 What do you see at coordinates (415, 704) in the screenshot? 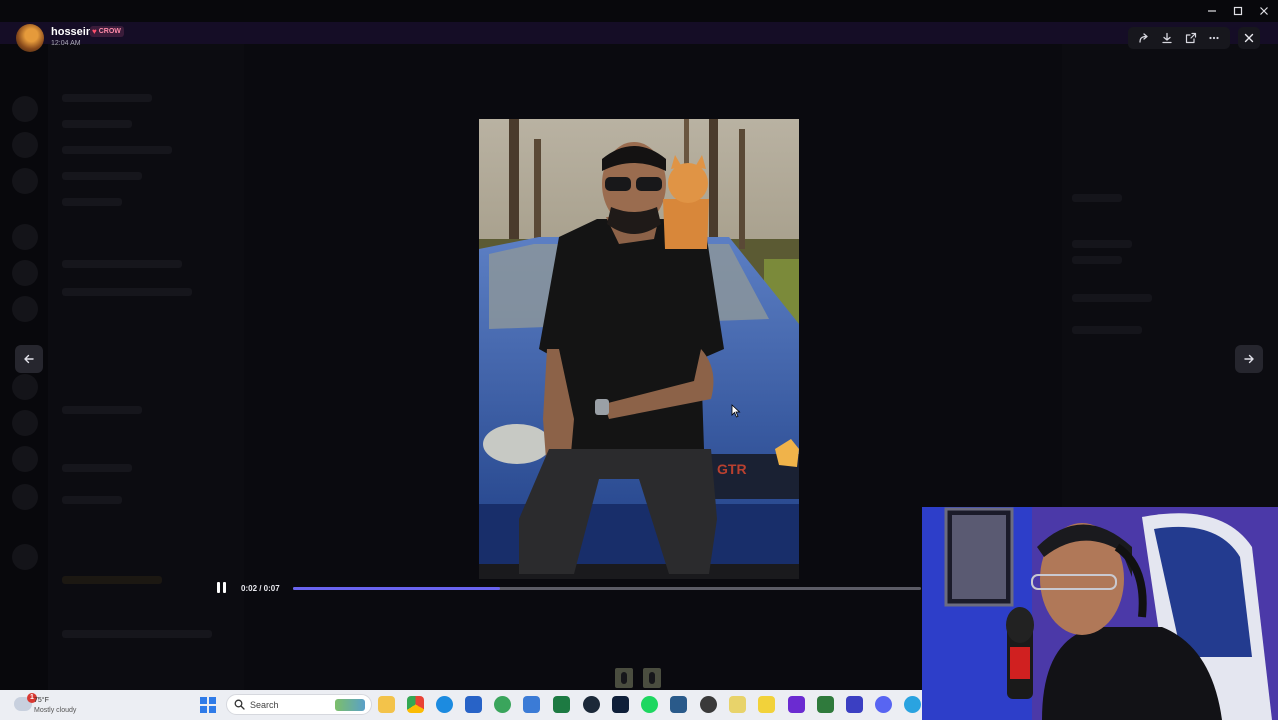
I see `chrome-icon` at bounding box center [415, 704].